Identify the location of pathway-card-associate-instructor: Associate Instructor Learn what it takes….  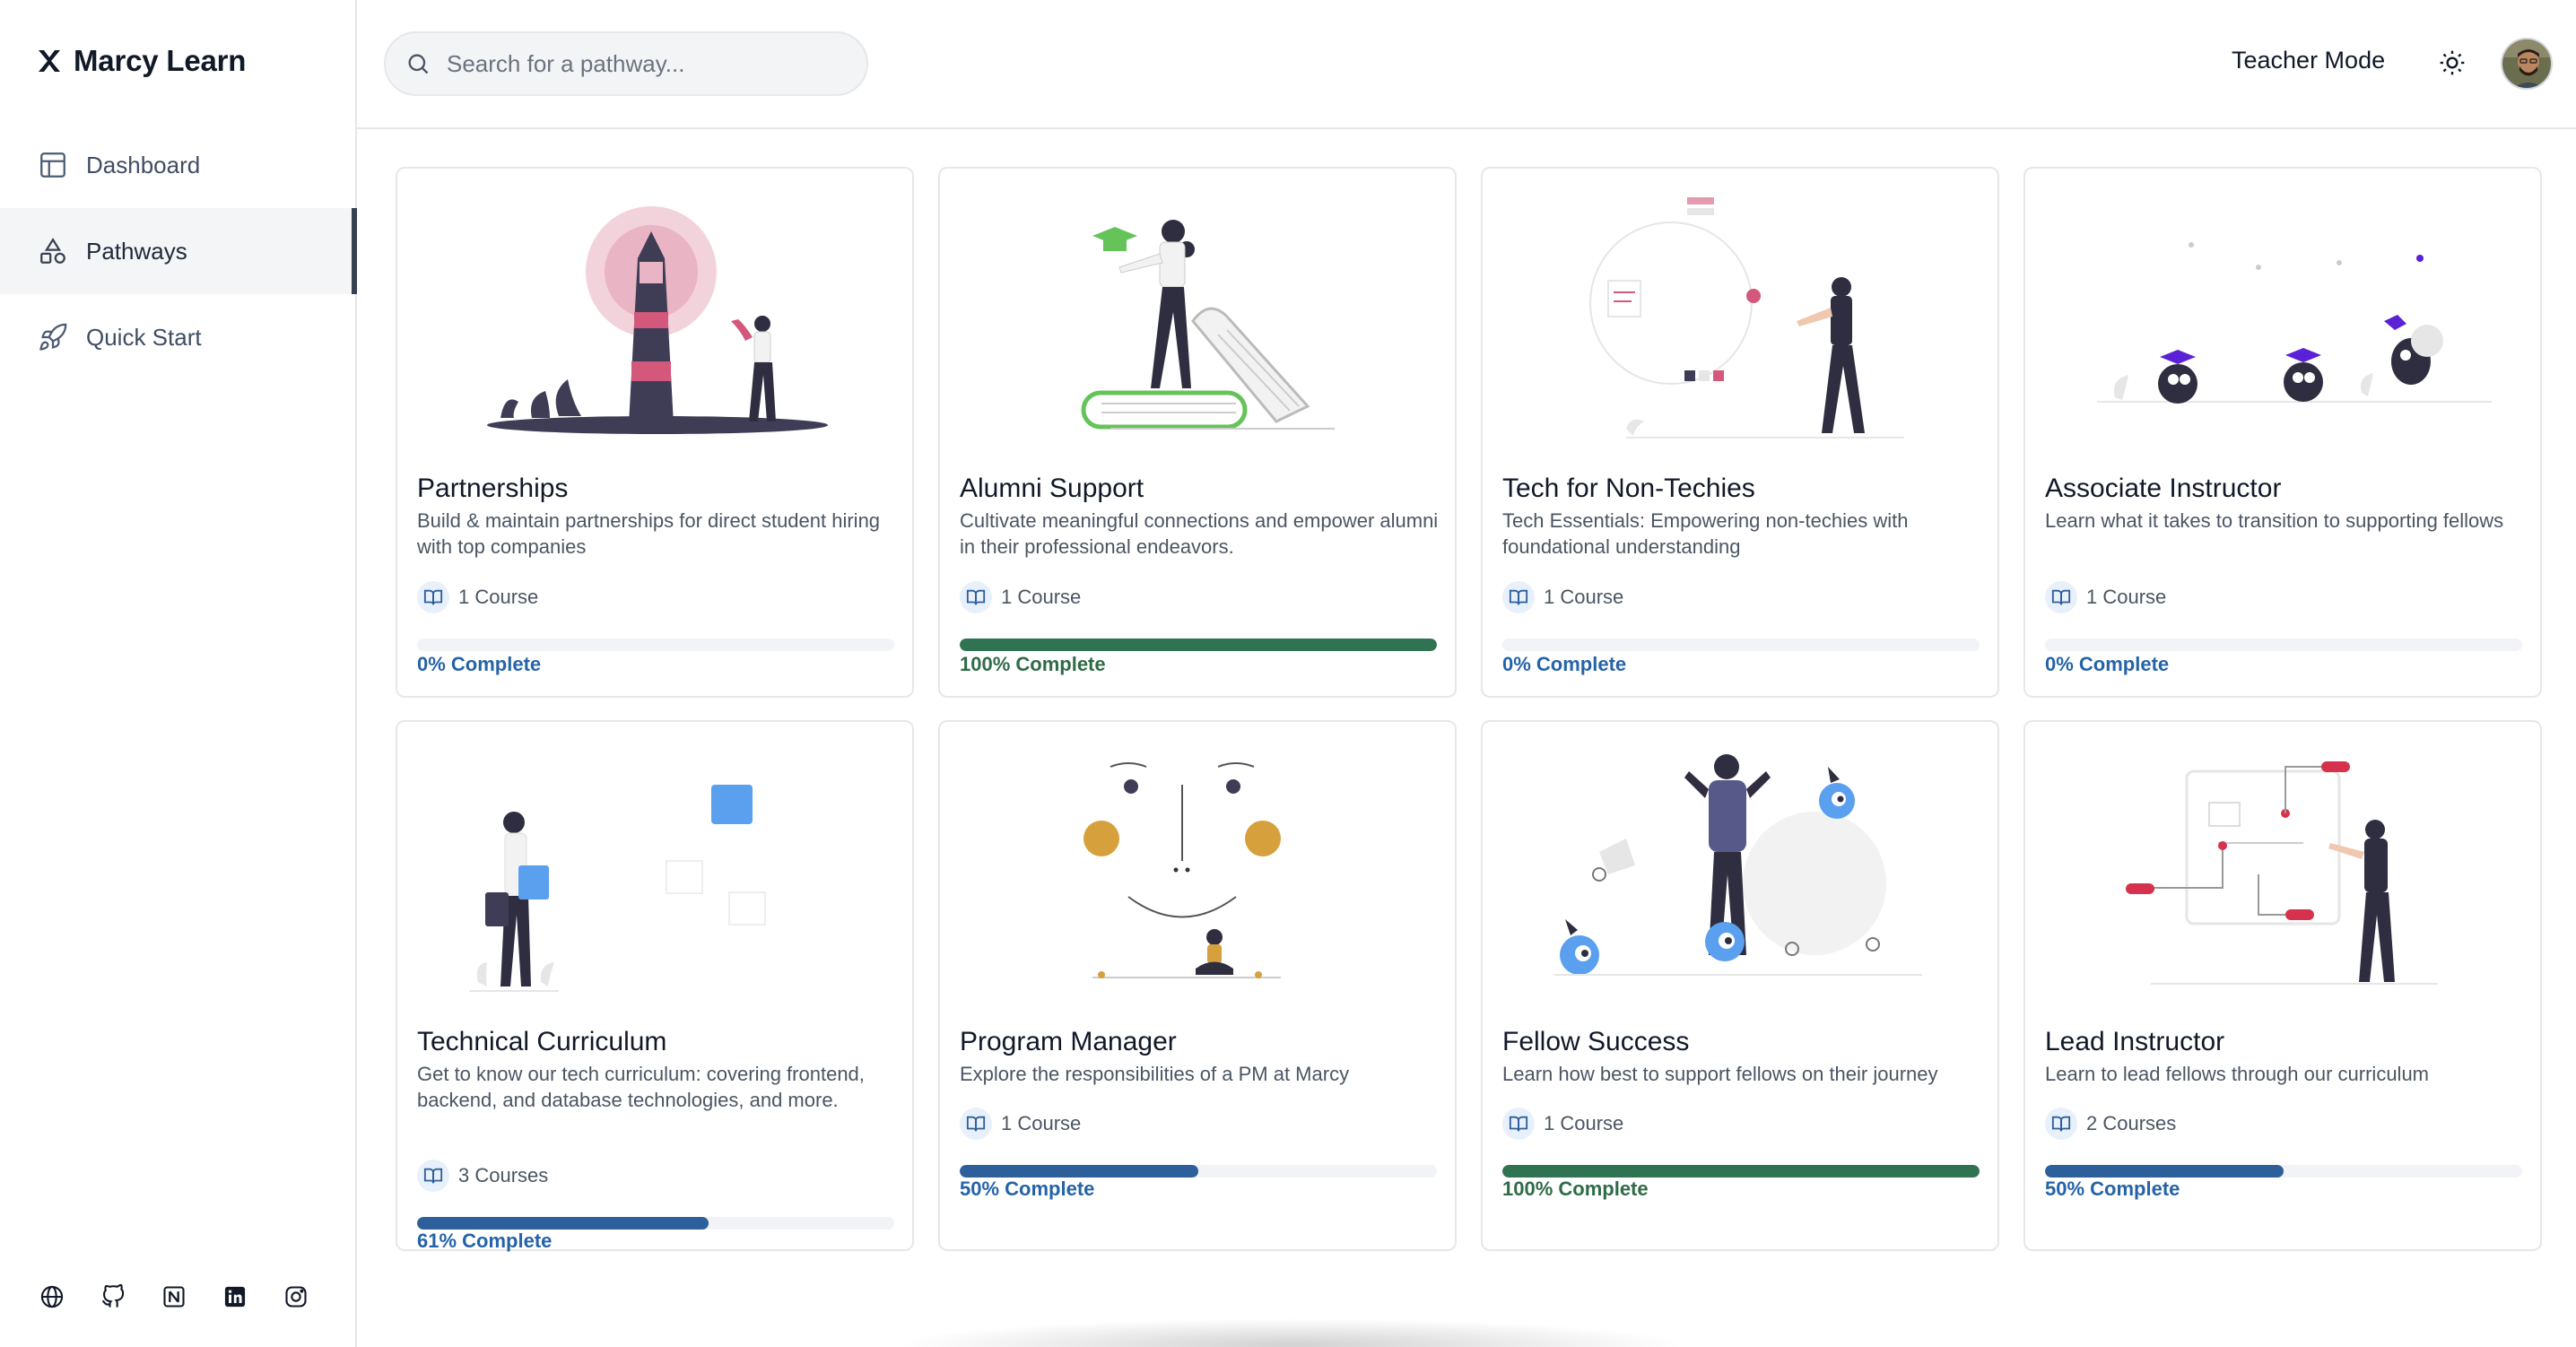
(2282, 432).